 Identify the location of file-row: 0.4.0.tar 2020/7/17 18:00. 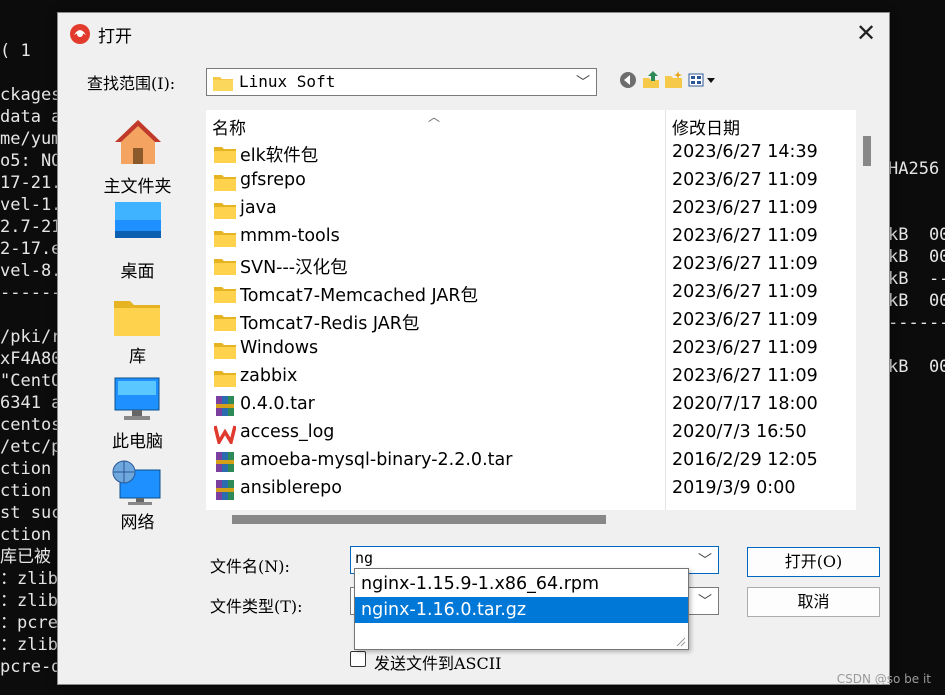
(531, 406).